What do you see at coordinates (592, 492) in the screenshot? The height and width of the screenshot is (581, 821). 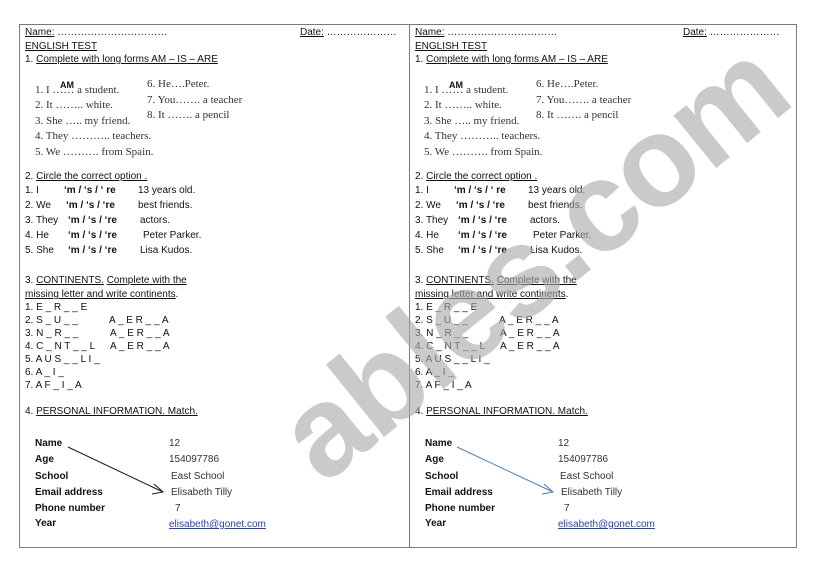 I see `info-value: Elisabeth Tilly` at bounding box center [592, 492].